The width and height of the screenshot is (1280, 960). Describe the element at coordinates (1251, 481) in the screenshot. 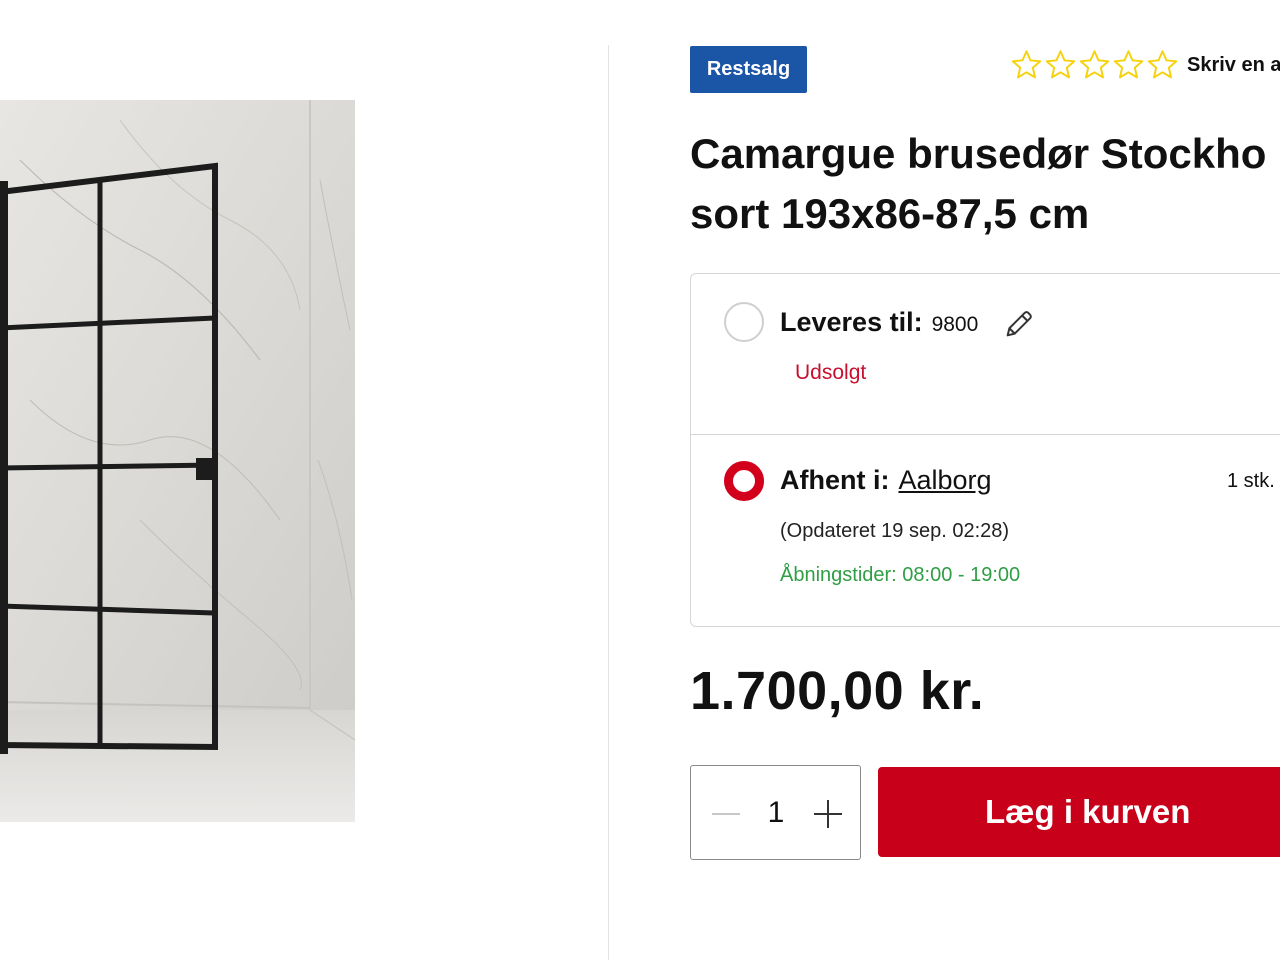

I see `stock-count: 1 stk.` at that location.